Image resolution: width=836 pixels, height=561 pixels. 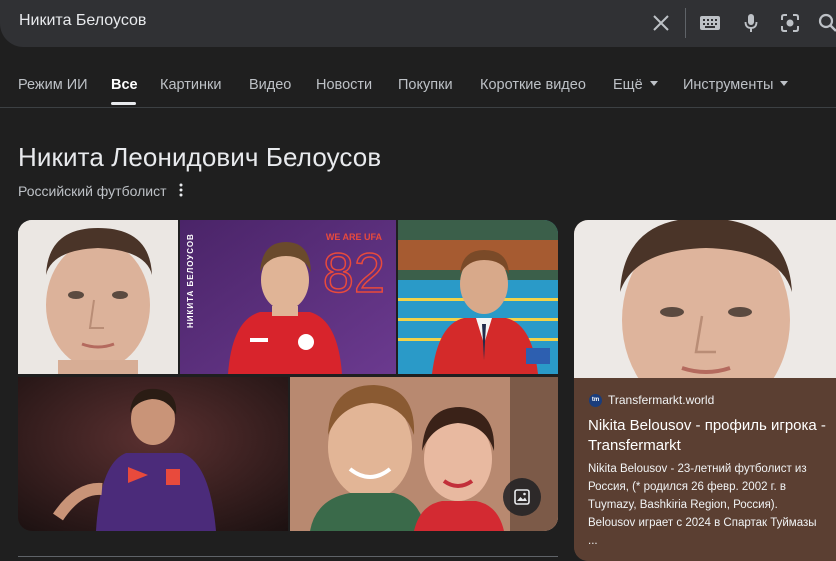 What do you see at coordinates (751, 23) in the screenshot?
I see `microphone-icon` at bounding box center [751, 23].